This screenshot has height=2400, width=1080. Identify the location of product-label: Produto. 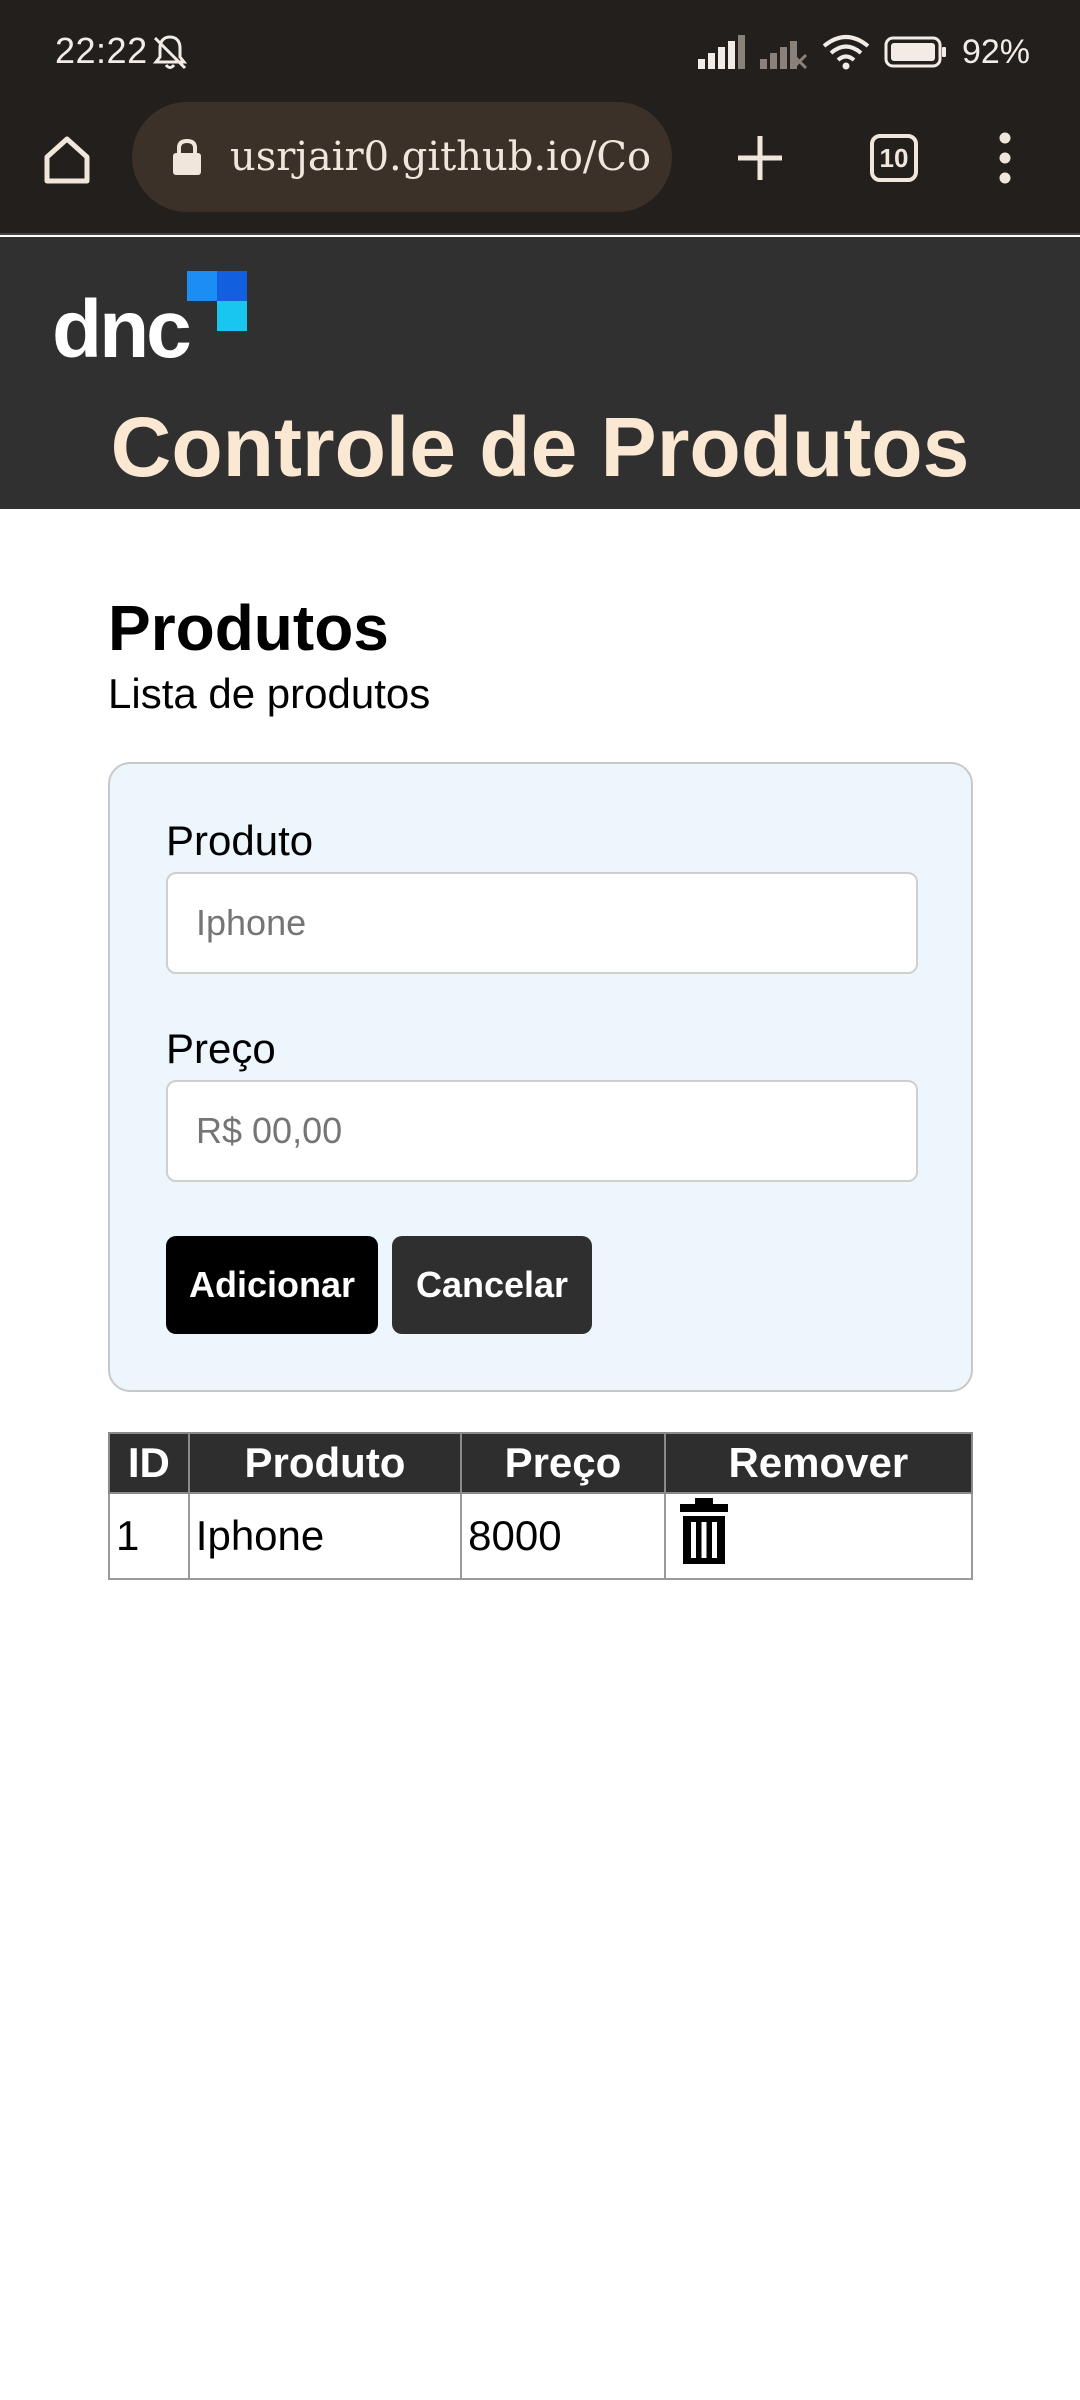
(240, 840).